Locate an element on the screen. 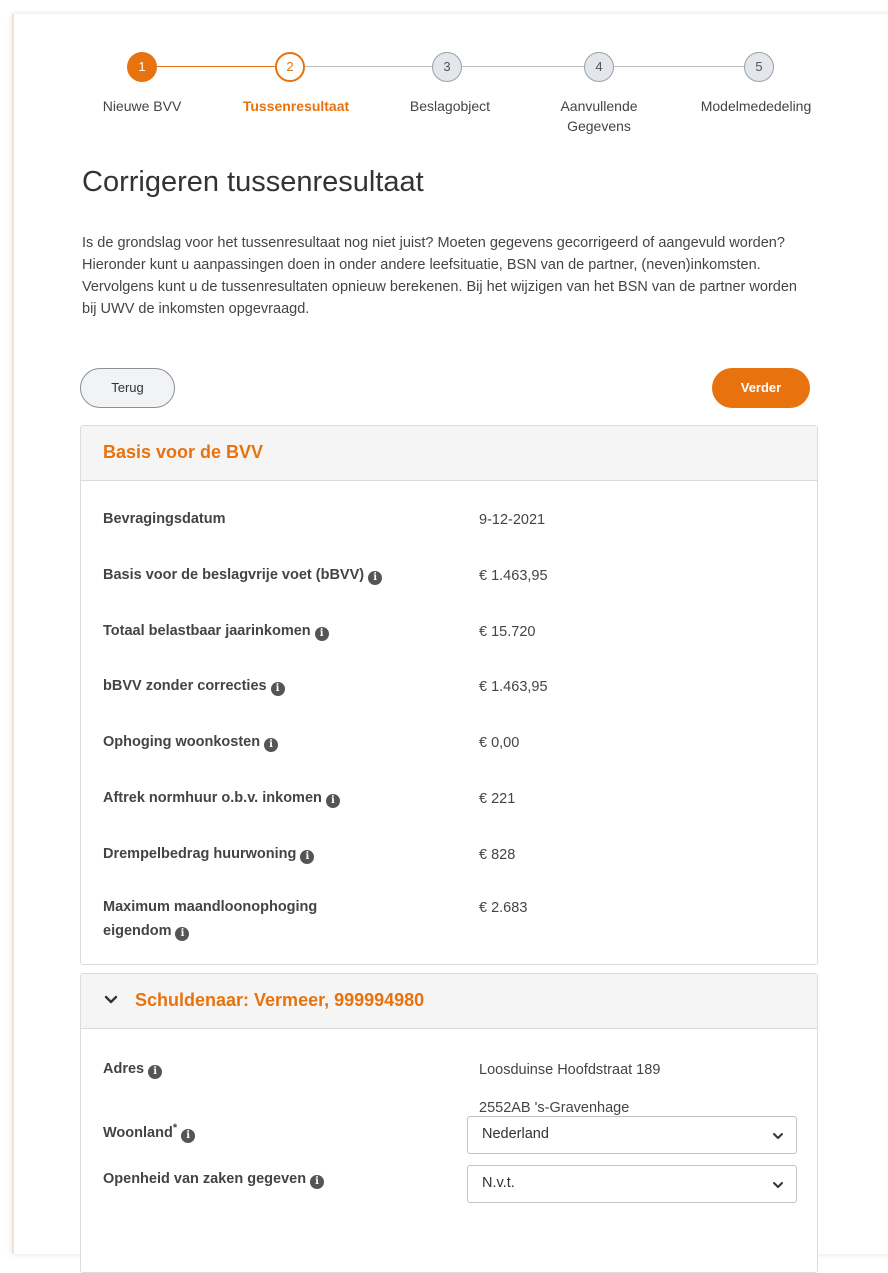 Image resolution: width=888 pixels, height=1273 pixels. step-5-label: Modelmededeling is located at coordinates (756, 106).